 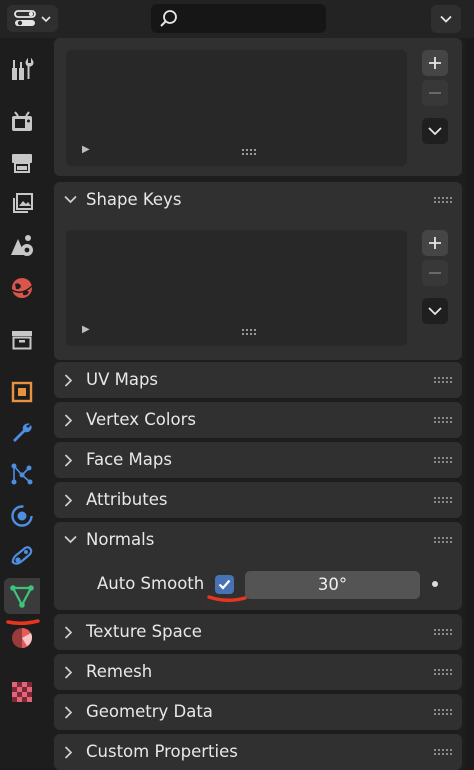 What do you see at coordinates (224, 584) in the screenshot?
I see `checkmark-icon` at bounding box center [224, 584].